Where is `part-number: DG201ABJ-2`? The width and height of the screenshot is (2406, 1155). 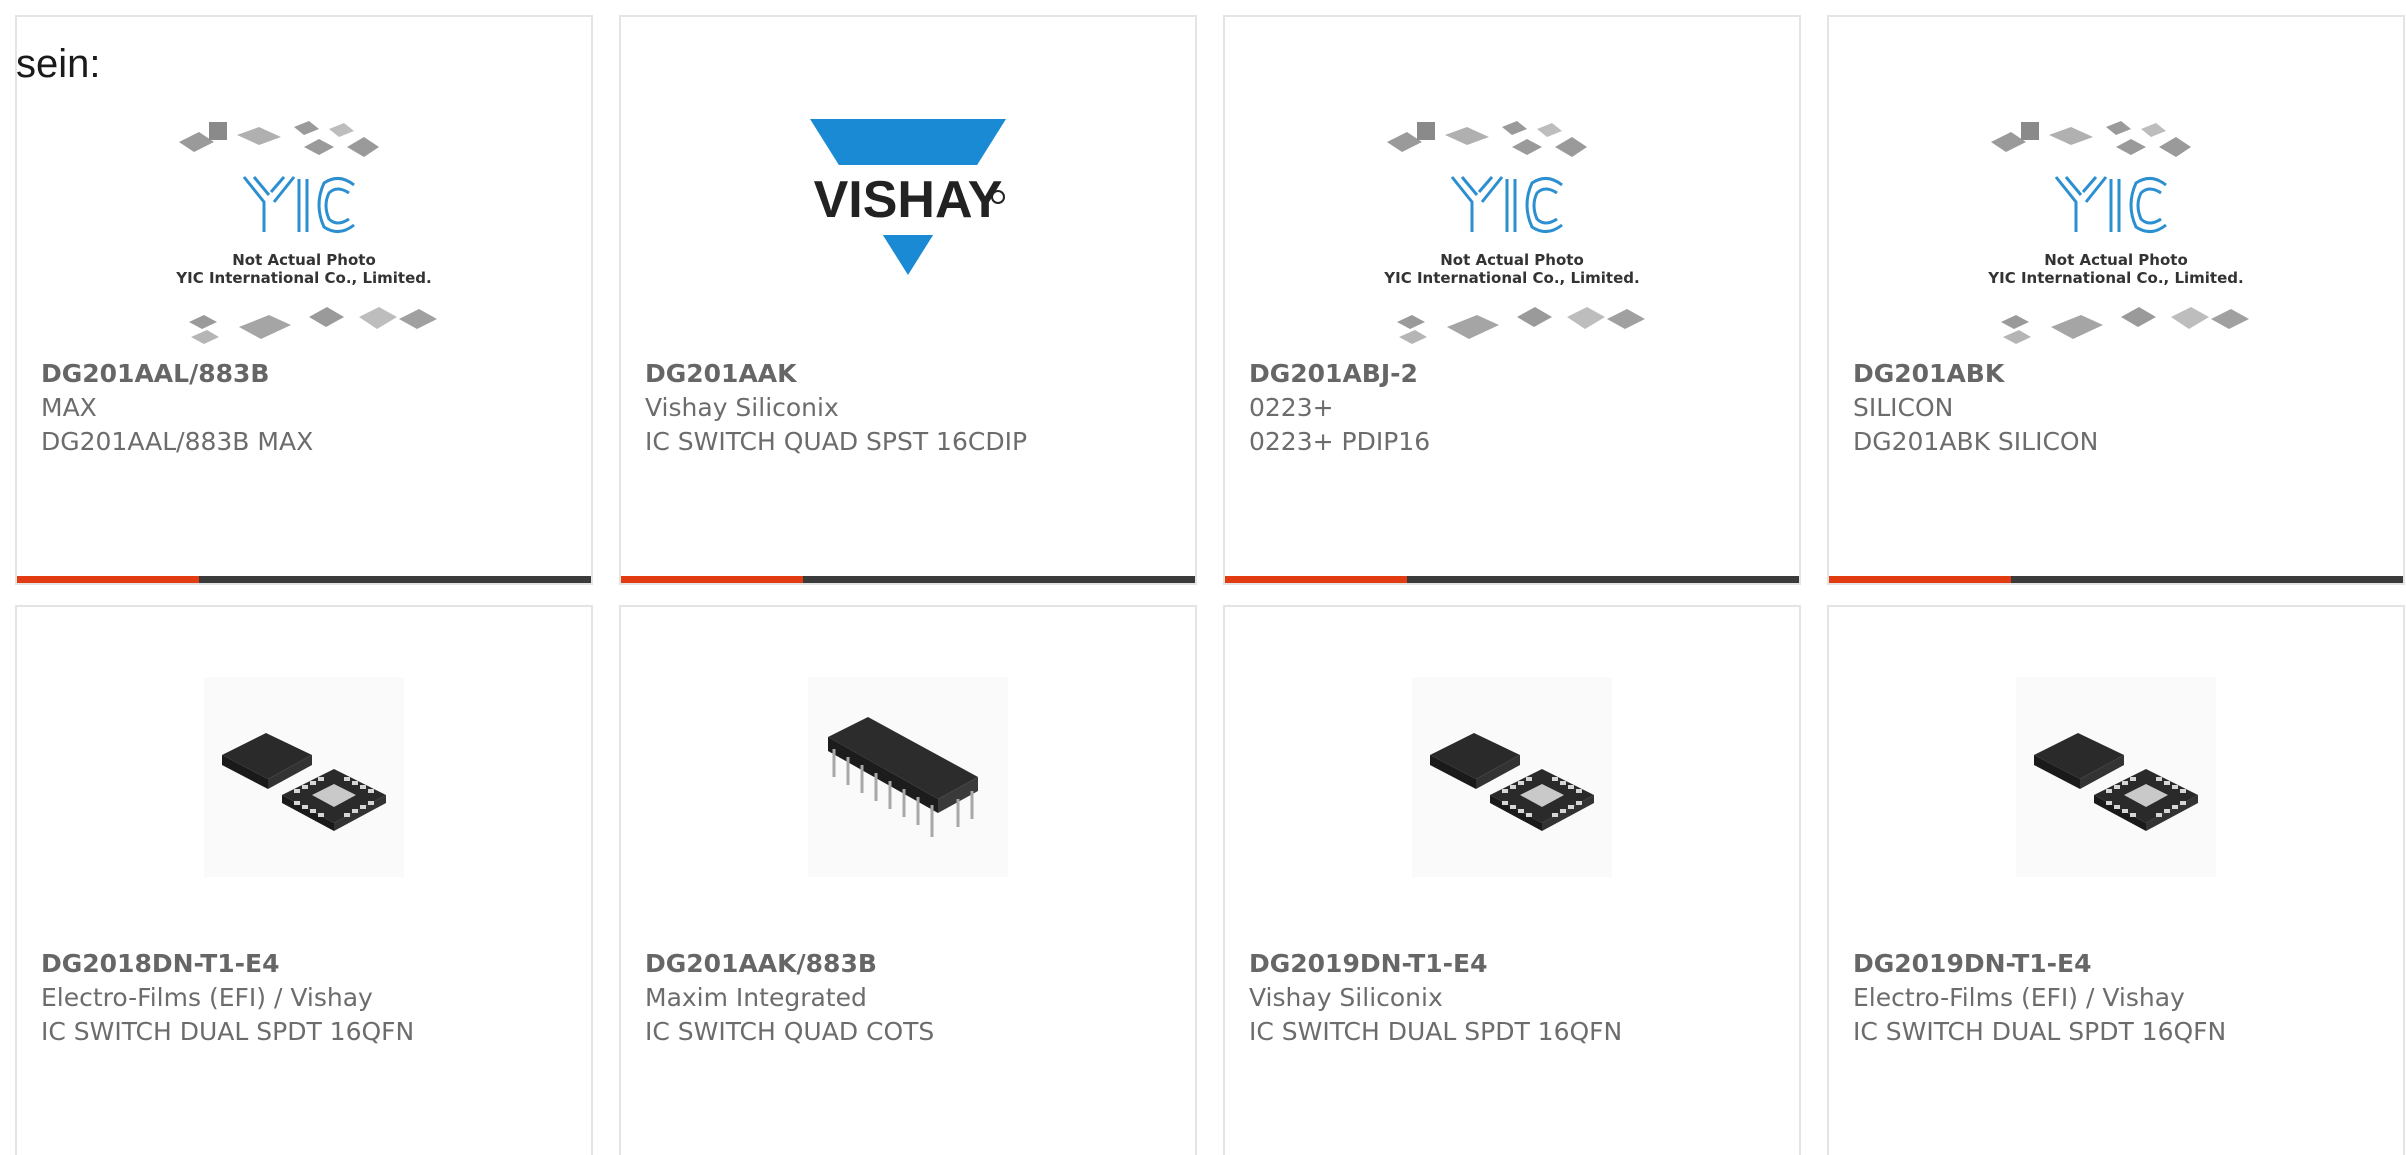 part-number: DG201ABJ-2 is located at coordinates (1518, 374).